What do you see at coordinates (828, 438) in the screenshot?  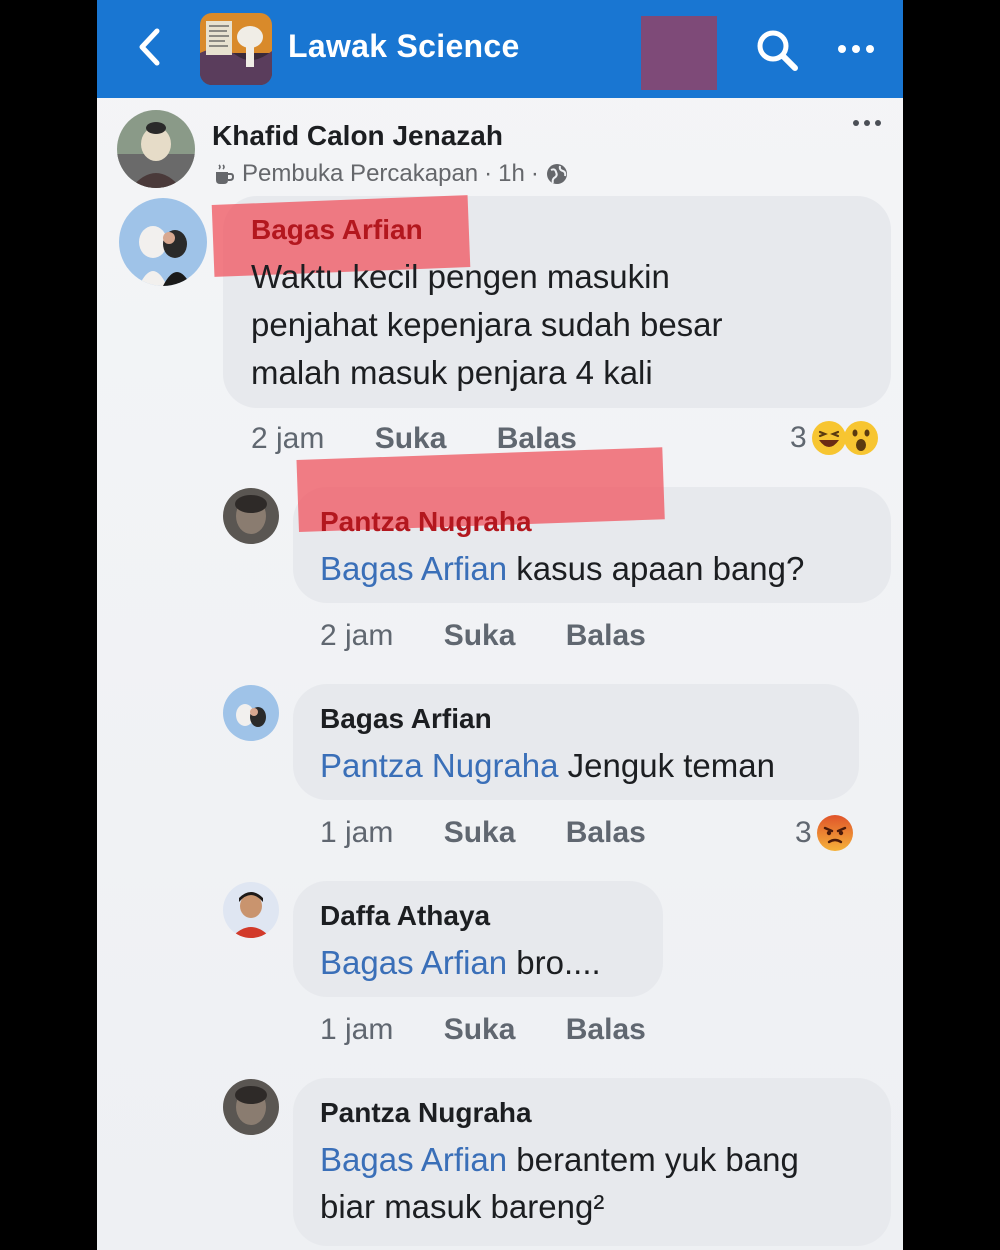 I see `laughing-emoji-icon` at bounding box center [828, 438].